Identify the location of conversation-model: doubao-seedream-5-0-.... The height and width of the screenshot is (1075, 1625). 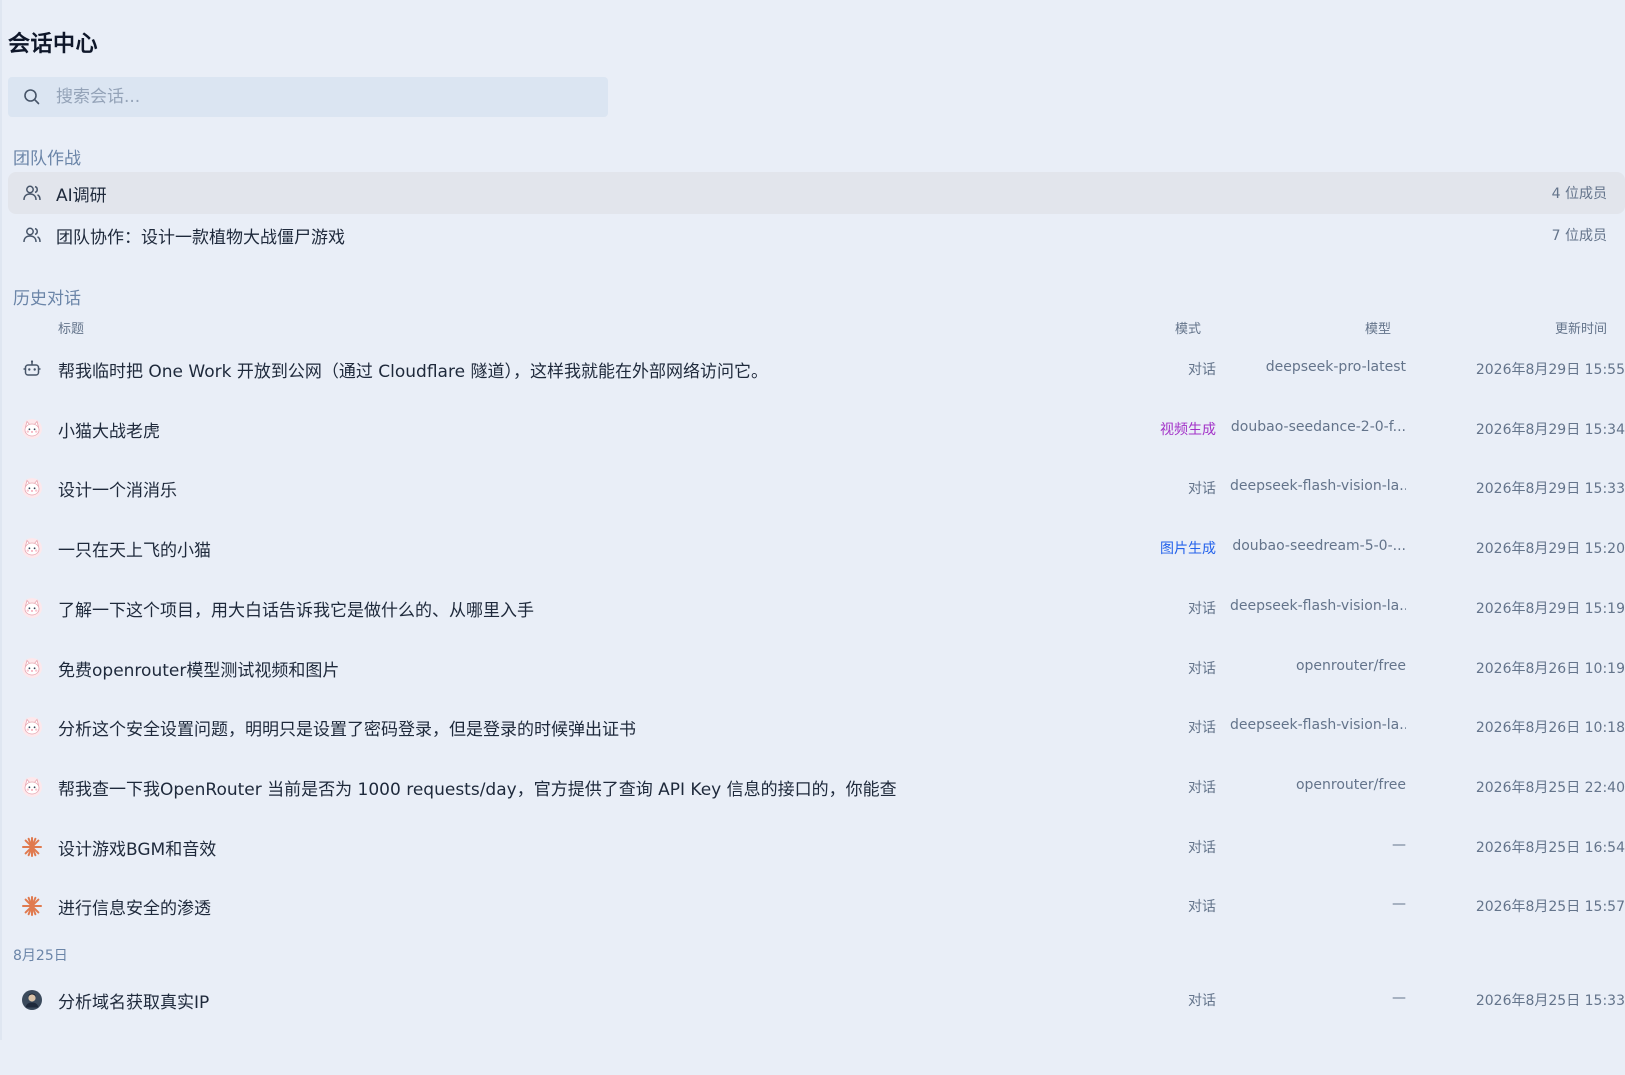
(1319, 546).